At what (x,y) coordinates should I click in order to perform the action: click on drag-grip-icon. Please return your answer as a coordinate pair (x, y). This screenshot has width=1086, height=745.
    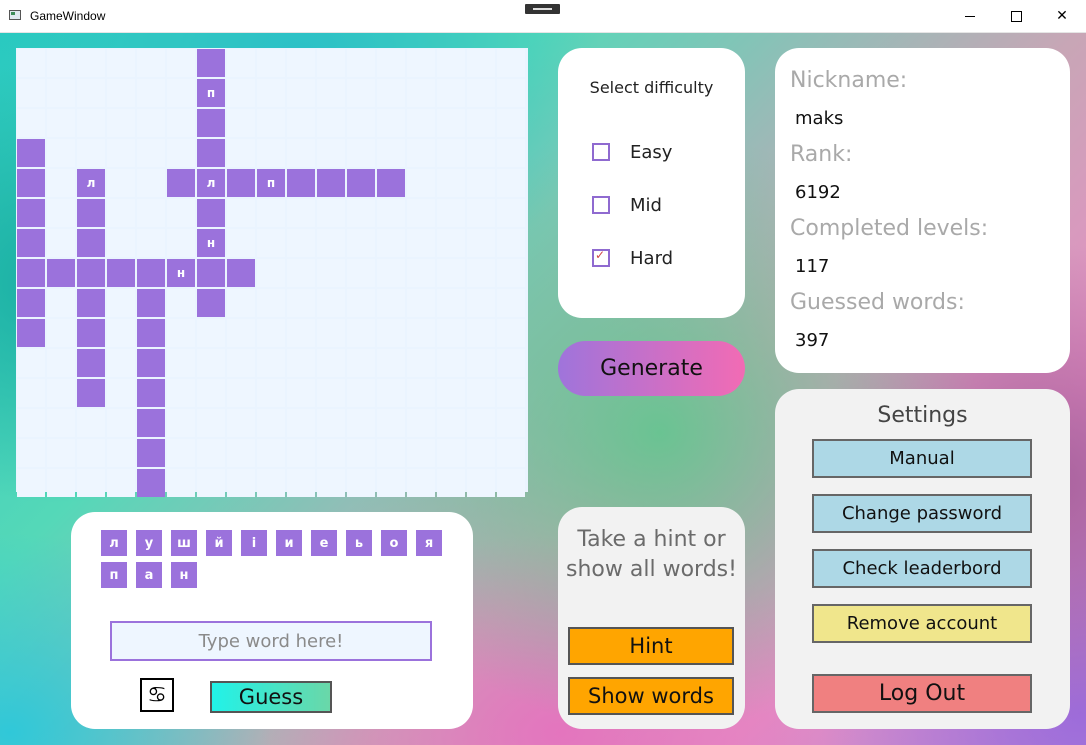
    Looking at the image, I should click on (542, 9).